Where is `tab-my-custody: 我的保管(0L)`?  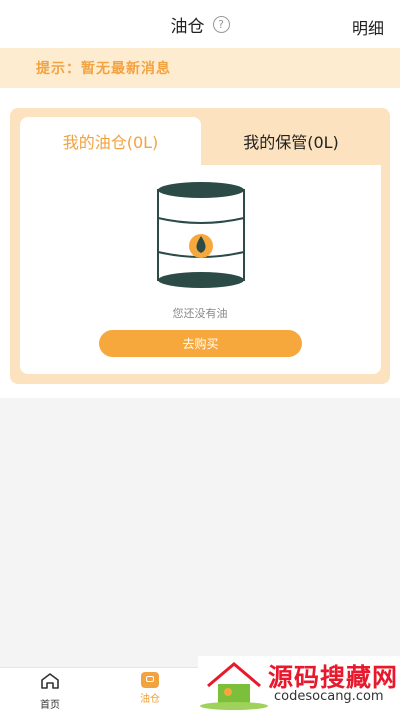
tab-my-custody: 我的保管(0L) is located at coordinates (291, 141).